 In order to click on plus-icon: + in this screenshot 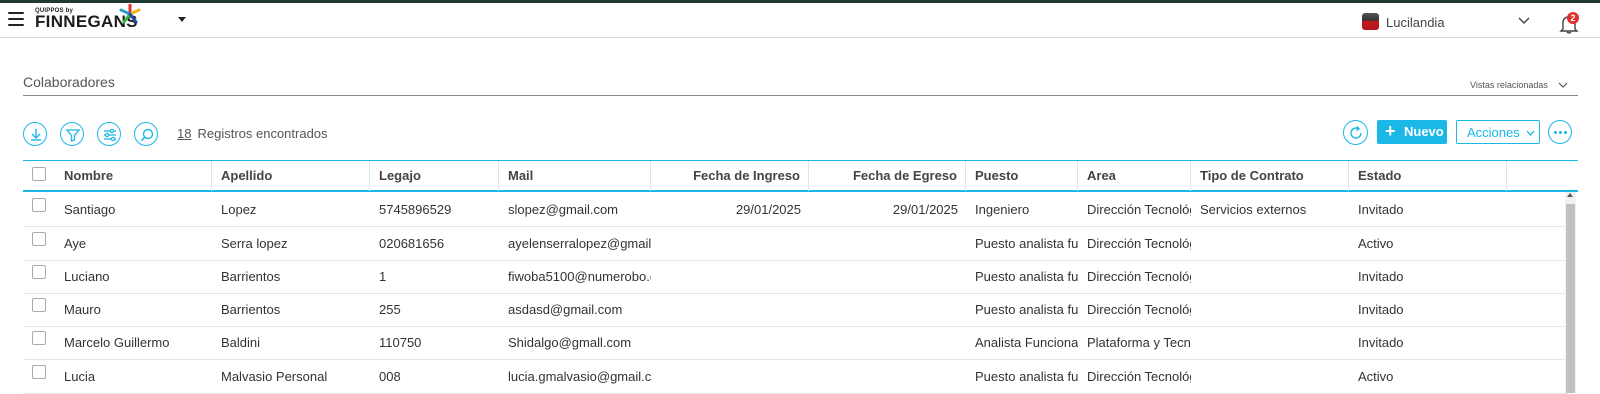, I will do `click(1390, 131)`.